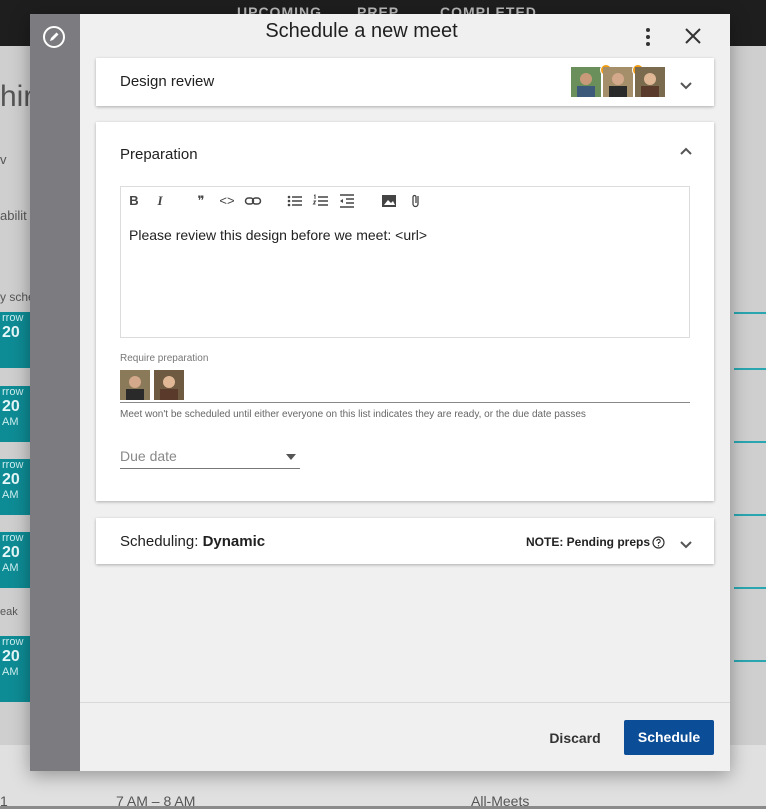  Describe the element at coordinates (160, 201) in the screenshot. I see `italic-button: I` at that location.